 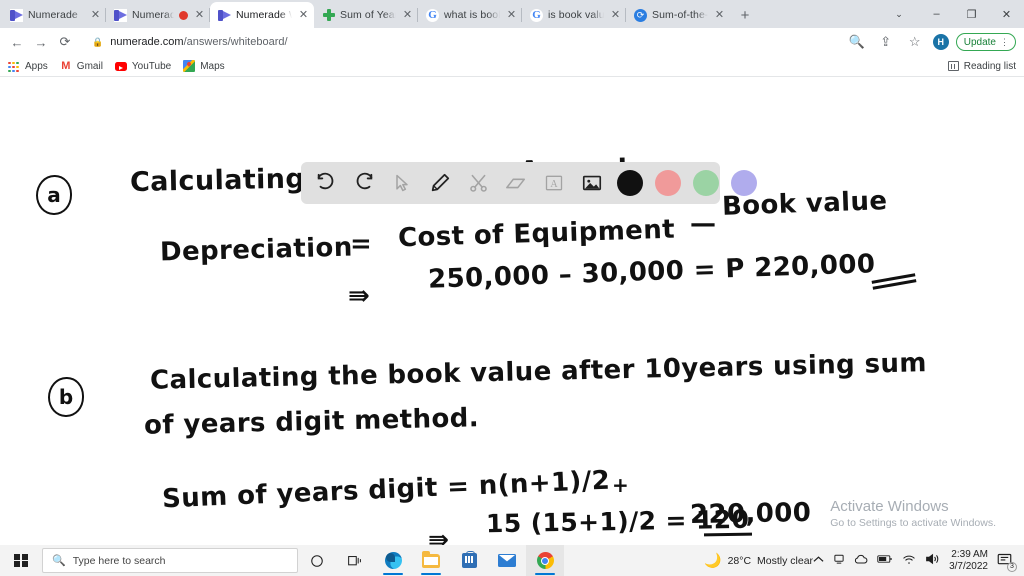 What do you see at coordinates (536, 234) in the screenshot?
I see `handwriting-a-cost-of-equipment: Cost of Equipment` at bounding box center [536, 234].